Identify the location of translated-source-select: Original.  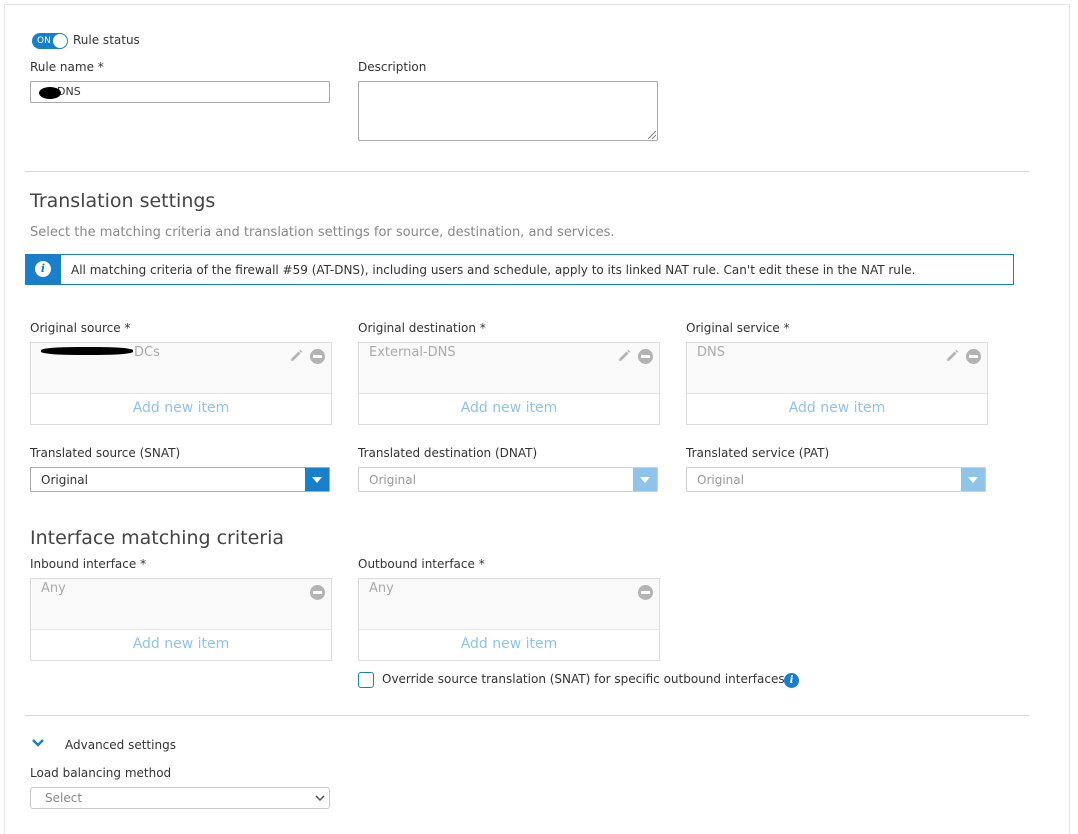
(180, 479).